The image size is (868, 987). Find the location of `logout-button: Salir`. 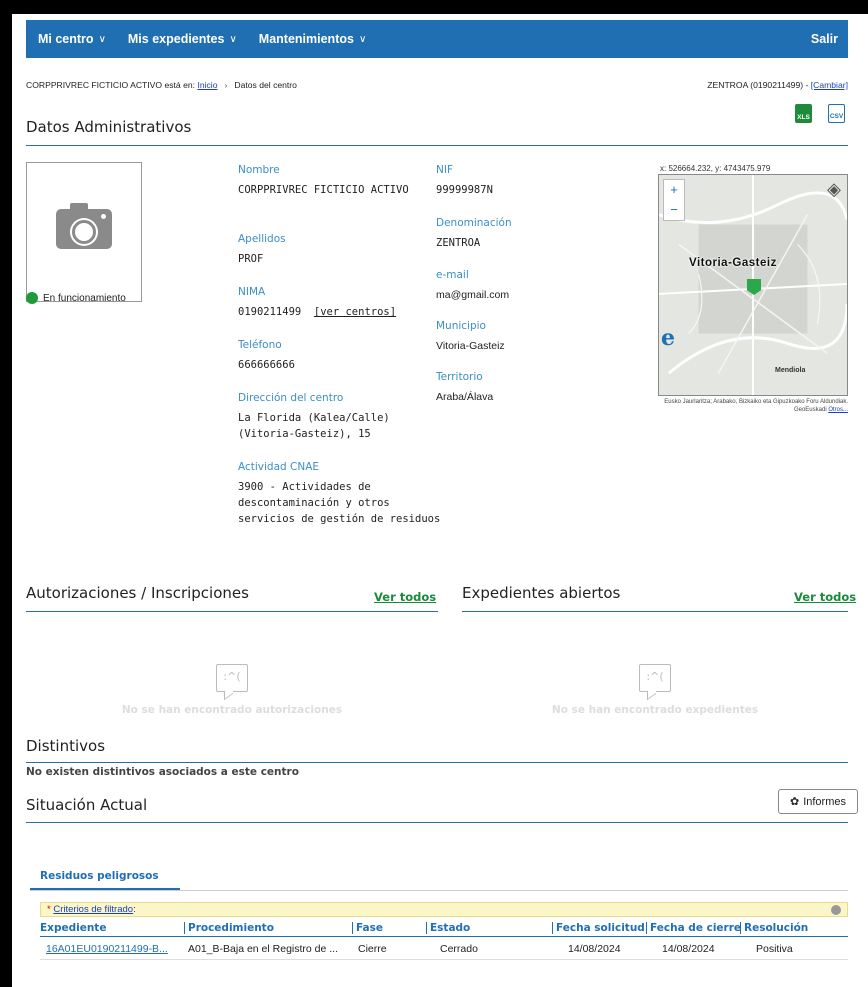

logout-button: Salir is located at coordinates (824, 39).